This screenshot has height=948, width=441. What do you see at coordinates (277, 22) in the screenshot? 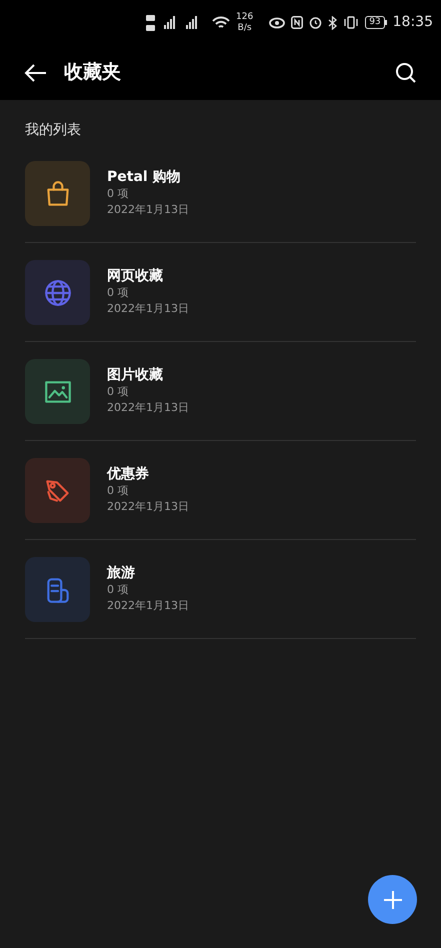
I see `eye-icon` at bounding box center [277, 22].